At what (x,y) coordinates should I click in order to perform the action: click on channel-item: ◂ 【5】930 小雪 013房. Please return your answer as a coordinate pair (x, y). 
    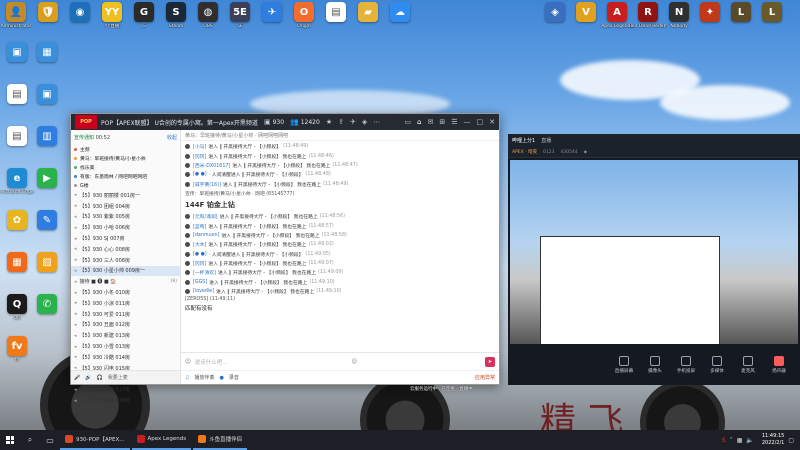
    Looking at the image, I should click on (125, 346).